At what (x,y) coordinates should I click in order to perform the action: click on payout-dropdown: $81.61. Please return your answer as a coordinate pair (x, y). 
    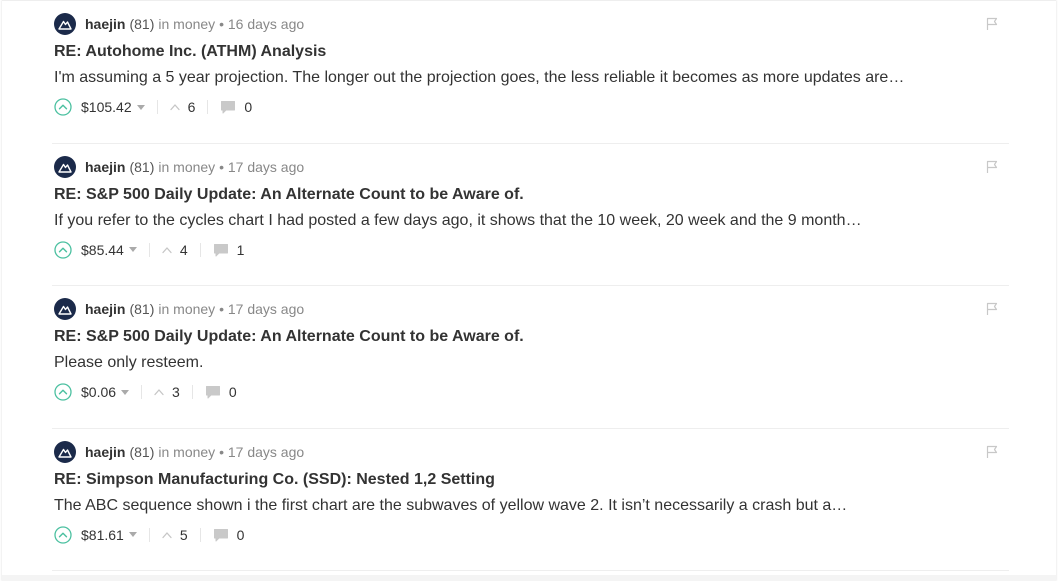
    Looking at the image, I should click on (109, 535).